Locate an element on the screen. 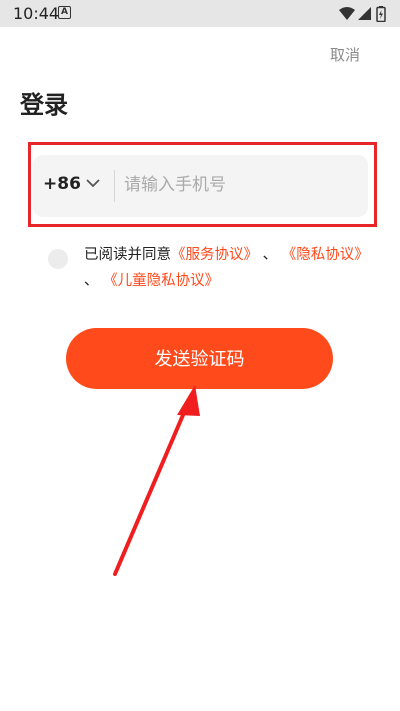 The height and width of the screenshot is (711, 400). cancel-button: 取消 is located at coordinates (345, 54).